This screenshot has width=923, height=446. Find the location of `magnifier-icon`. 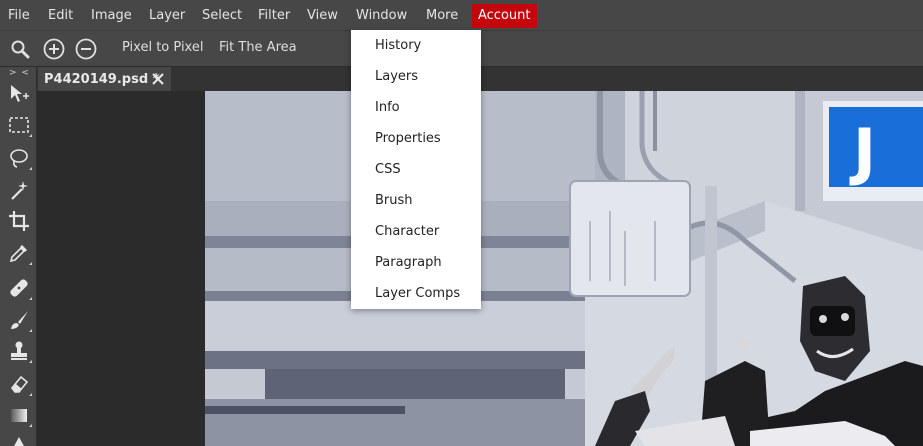

magnifier-icon is located at coordinates (20, 49).